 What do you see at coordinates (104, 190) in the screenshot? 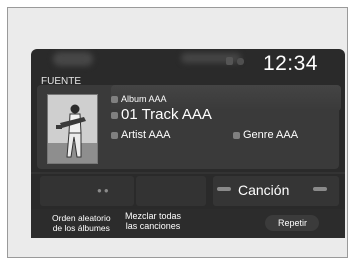
I see `shuffle-albums-indicator: ●●` at bounding box center [104, 190].